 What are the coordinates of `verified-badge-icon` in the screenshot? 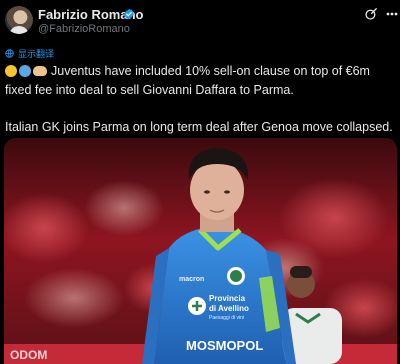 It's located at (129, 14).